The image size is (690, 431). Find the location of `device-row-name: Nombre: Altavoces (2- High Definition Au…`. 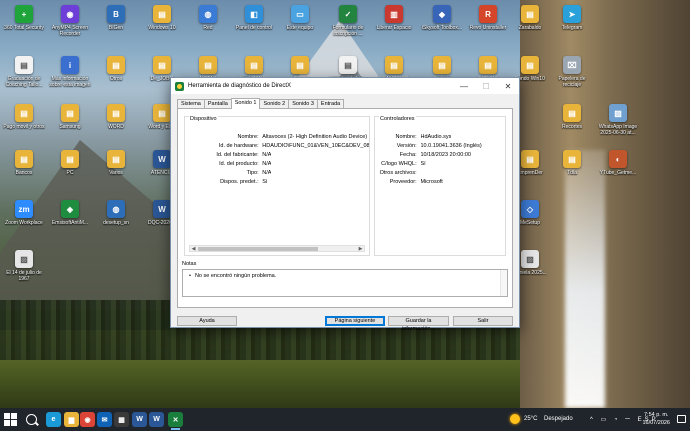

device-row-name: Nombre: Altavoces (2- High Definition Au… is located at coordinates (277, 137).